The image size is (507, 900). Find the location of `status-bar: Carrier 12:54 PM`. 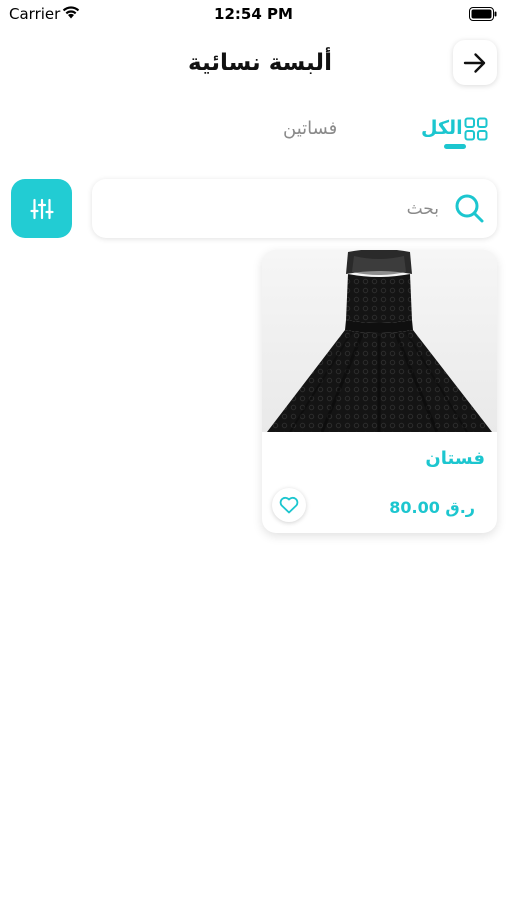

status-bar: Carrier 12:54 PM is located at coordinates (253, 14).